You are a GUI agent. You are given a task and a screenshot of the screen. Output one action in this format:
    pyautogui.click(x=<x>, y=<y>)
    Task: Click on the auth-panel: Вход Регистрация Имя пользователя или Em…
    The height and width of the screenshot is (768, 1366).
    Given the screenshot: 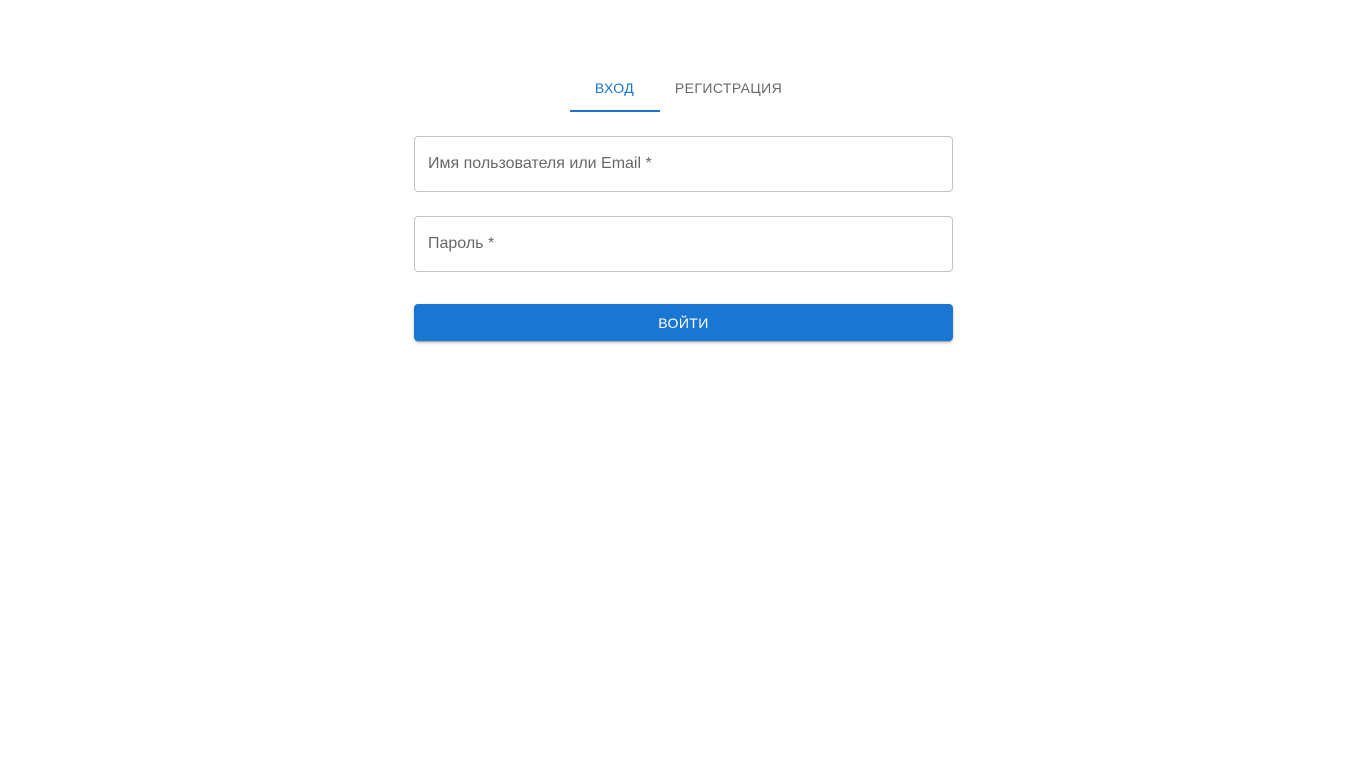 What is the action you would take?
    pyautogui.click(x=683, y=202)
    